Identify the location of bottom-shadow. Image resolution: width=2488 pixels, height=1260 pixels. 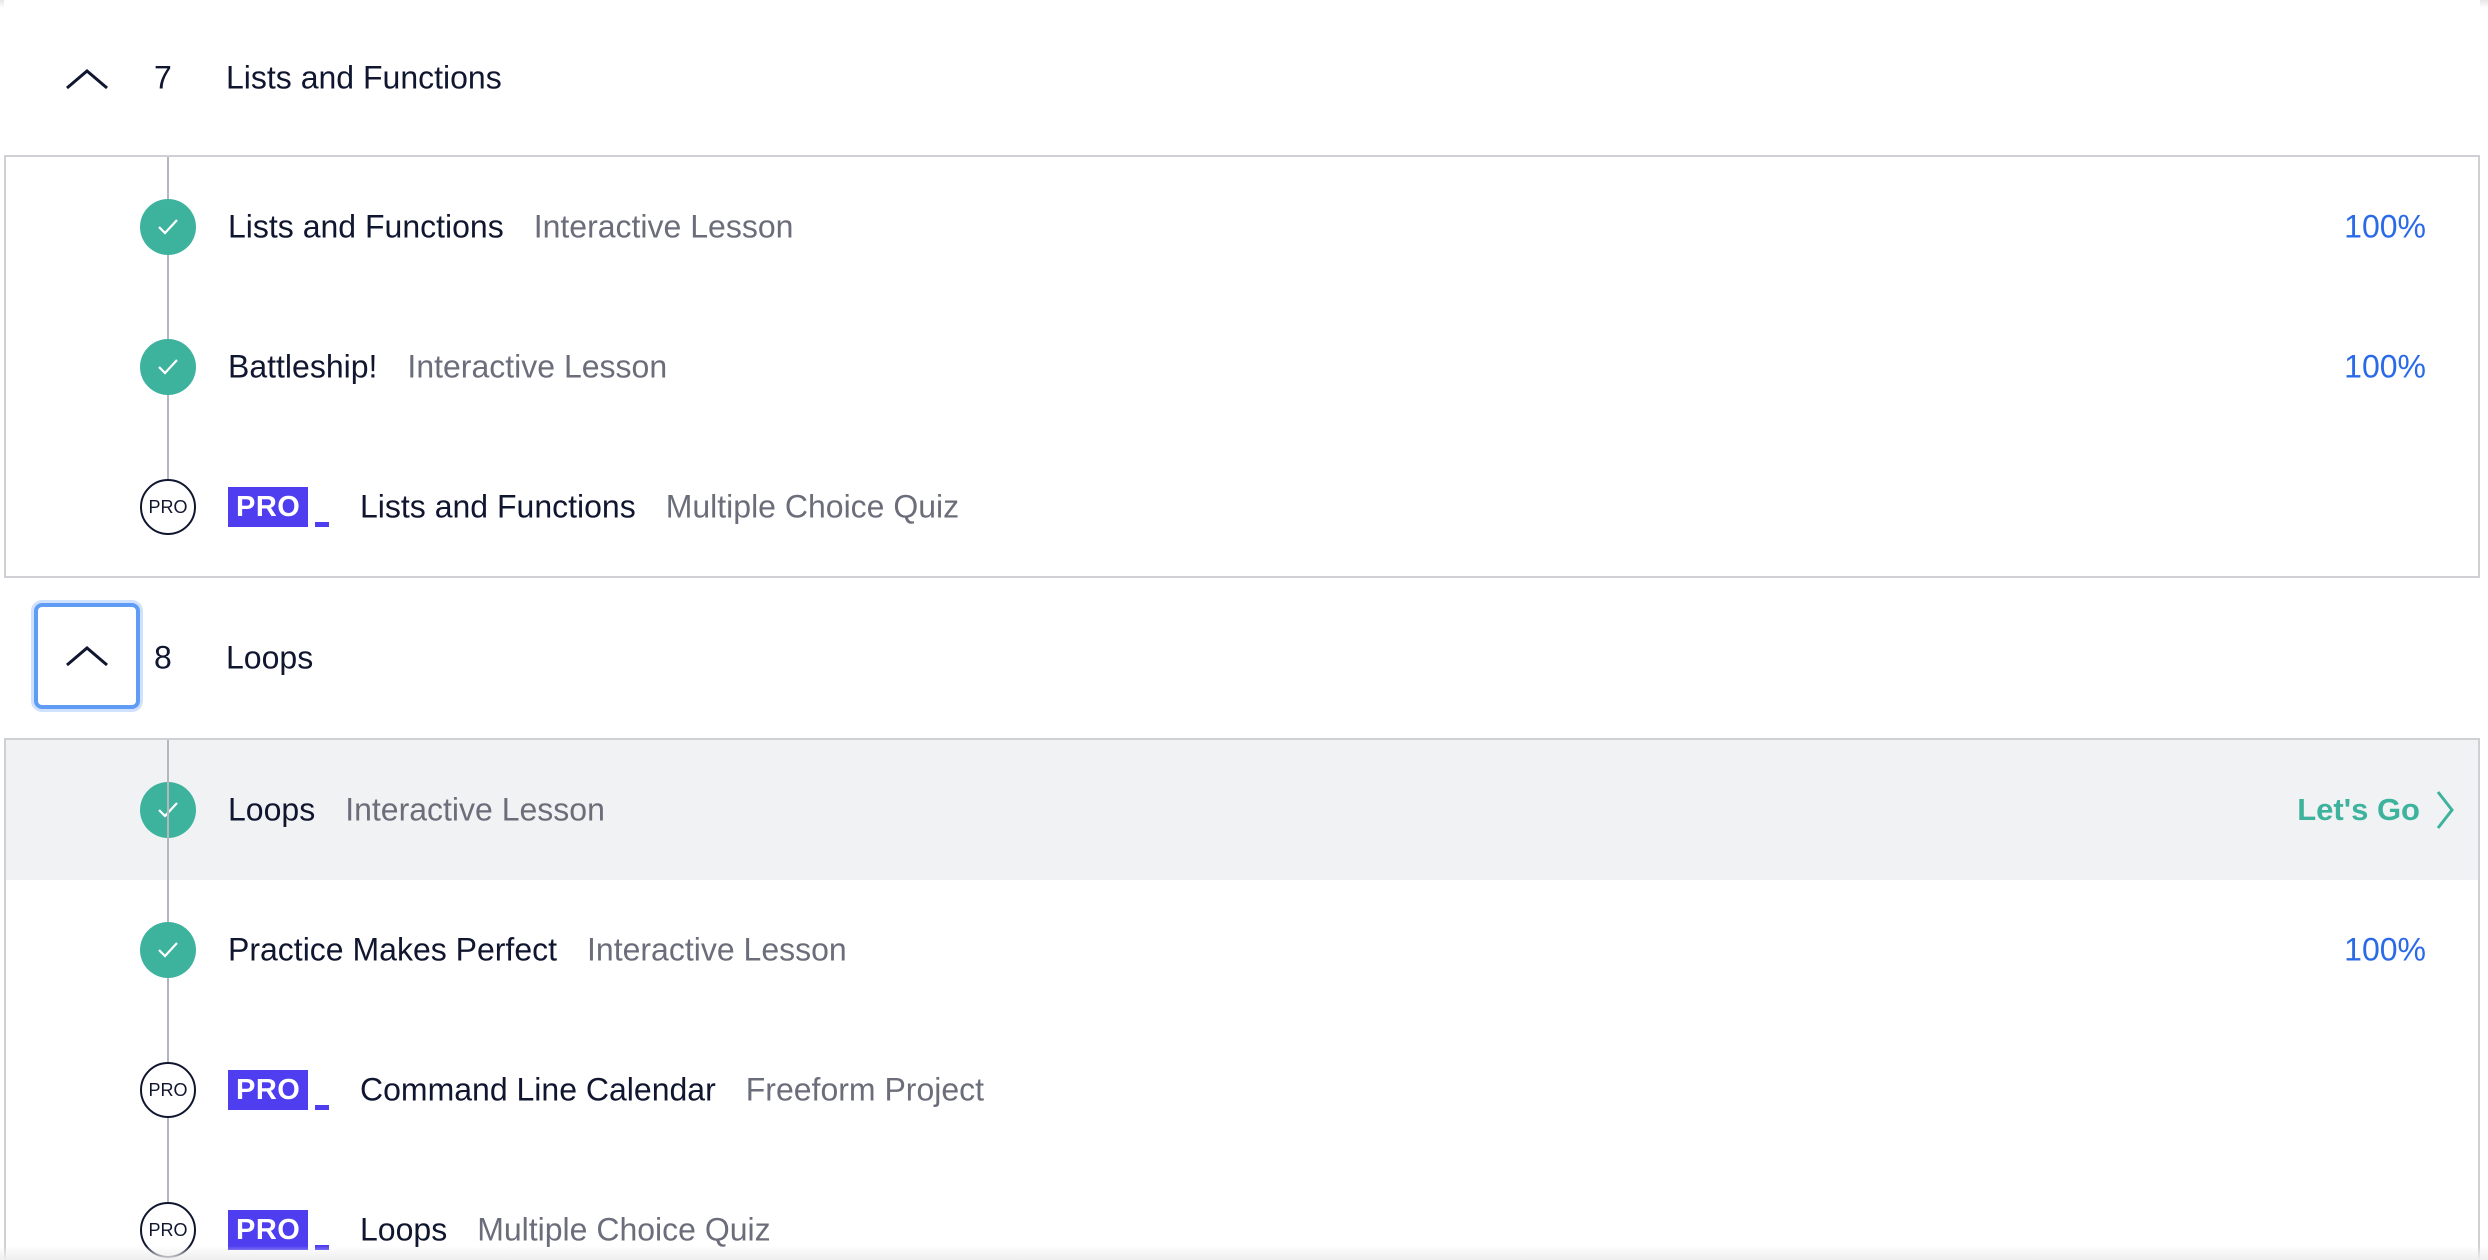
(1244, 1253).